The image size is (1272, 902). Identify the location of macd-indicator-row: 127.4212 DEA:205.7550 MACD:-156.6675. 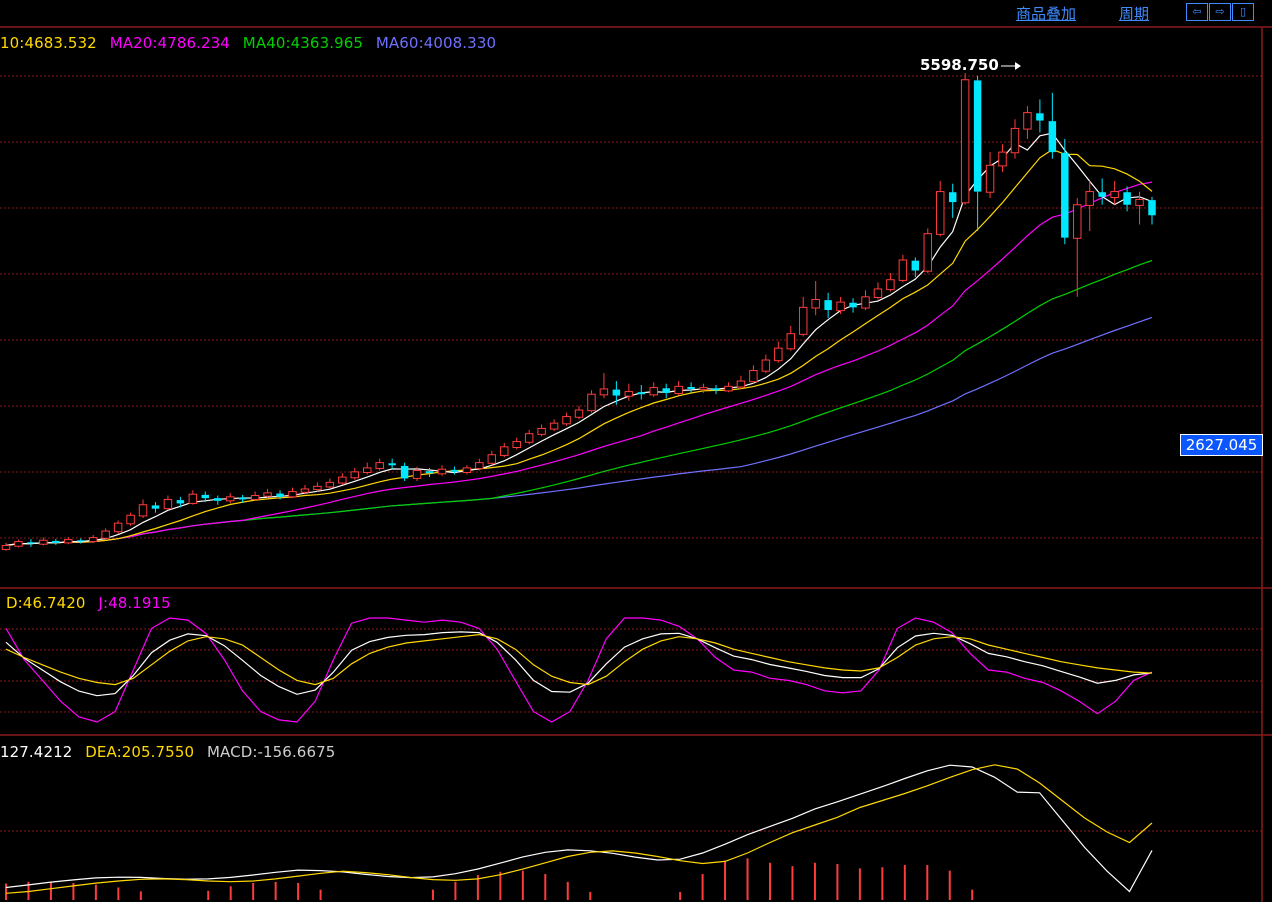
(171, 752).